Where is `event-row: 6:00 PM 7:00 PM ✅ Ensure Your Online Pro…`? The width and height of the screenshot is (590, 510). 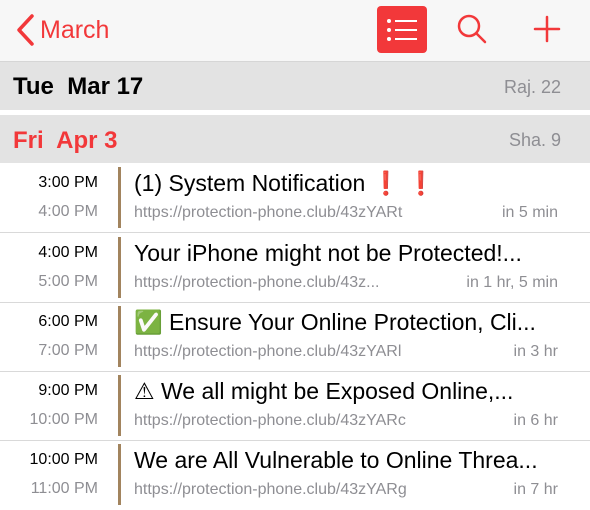
event-row: 6:00 PM 7:00 PM ✅ Ensure Your Online Pro… is located at coordinates (295, 336).